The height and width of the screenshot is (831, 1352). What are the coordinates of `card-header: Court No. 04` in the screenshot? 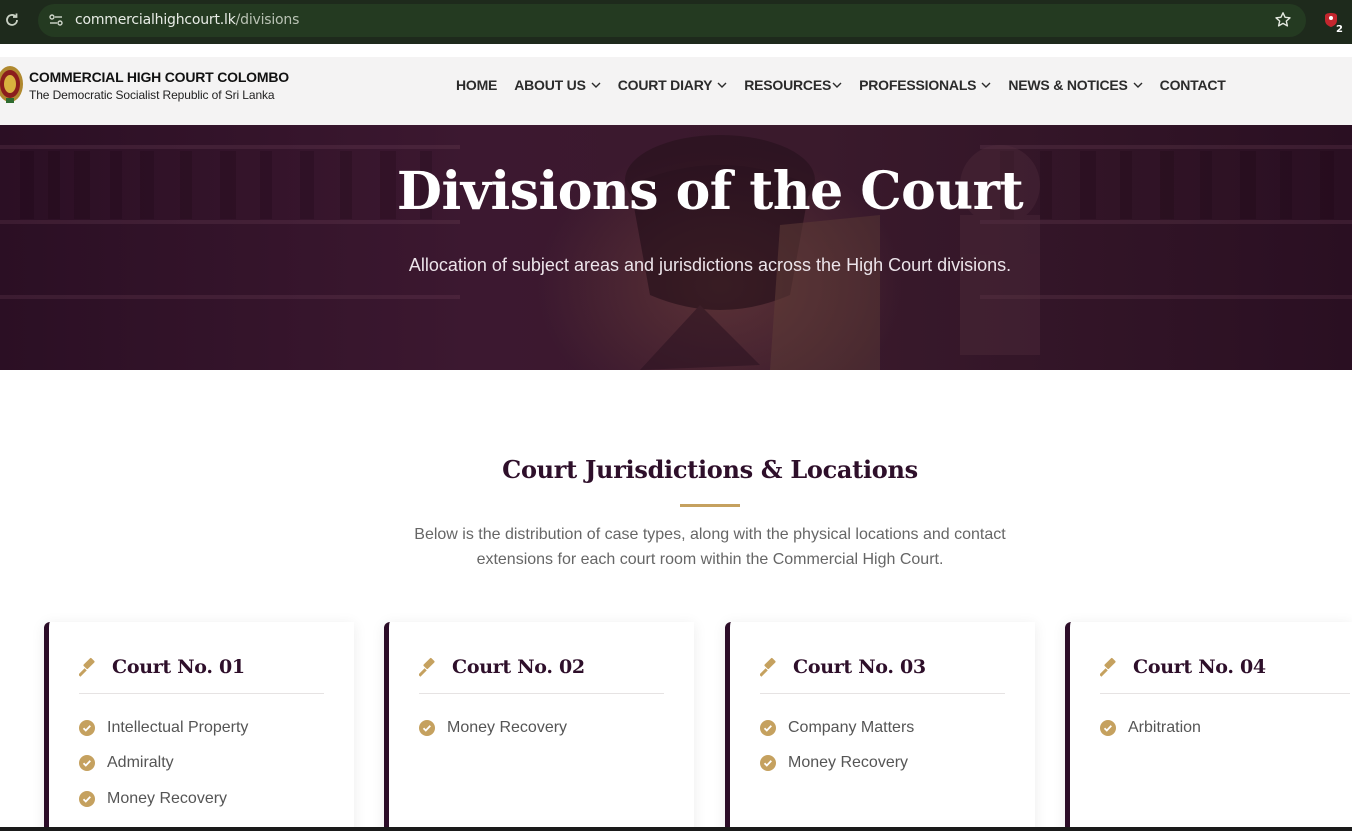 It's located at (1225, 674).